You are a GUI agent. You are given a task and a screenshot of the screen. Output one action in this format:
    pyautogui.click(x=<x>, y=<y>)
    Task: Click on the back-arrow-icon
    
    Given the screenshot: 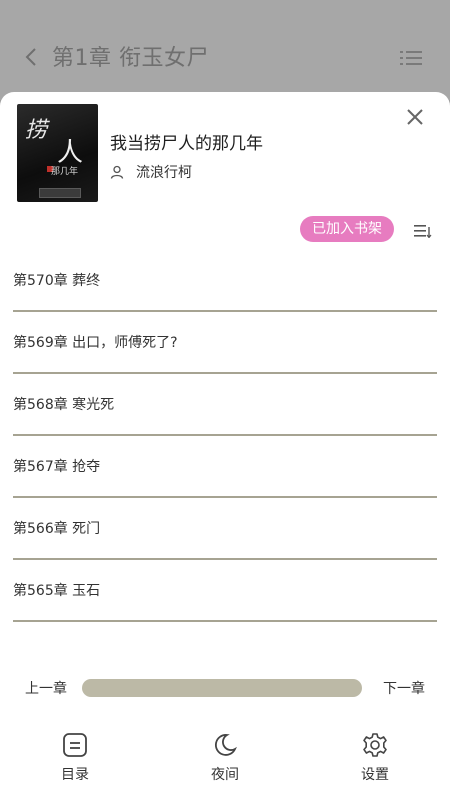 What is the action you would take?
    pyautogui.click(x=31, y=57)
    